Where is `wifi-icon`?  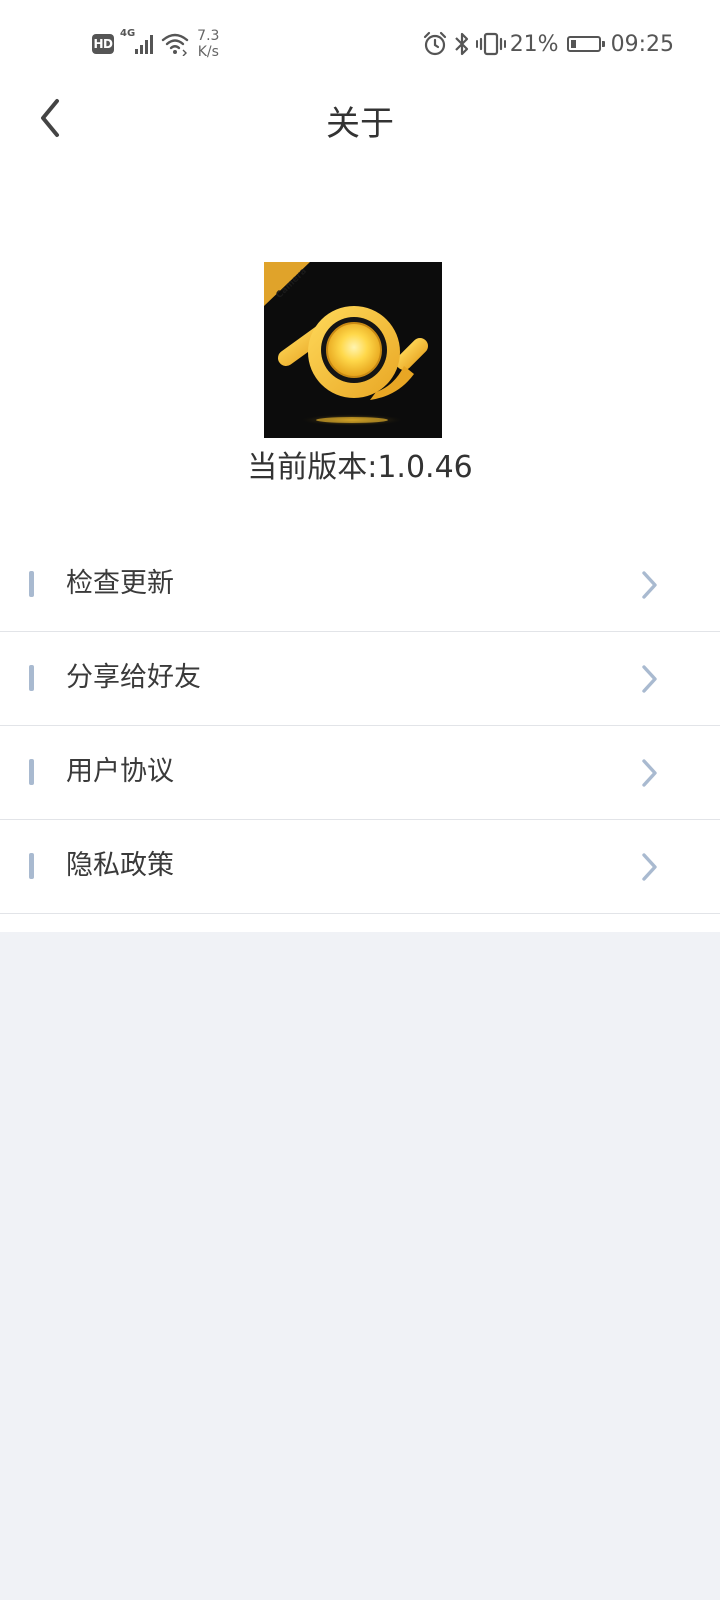 wifi-icon is located at coordinates (175, 44).